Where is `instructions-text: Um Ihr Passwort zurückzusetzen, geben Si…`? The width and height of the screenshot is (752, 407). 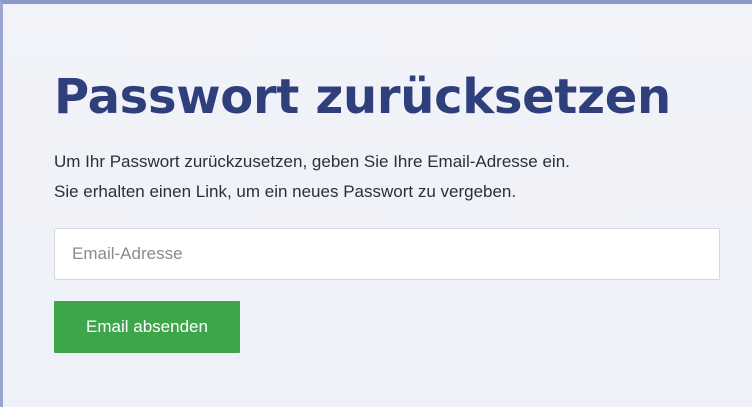
instructions-text: Um Ihr Passwort zurückzusetzen, geben Si… is located at coordinates (312, 177).